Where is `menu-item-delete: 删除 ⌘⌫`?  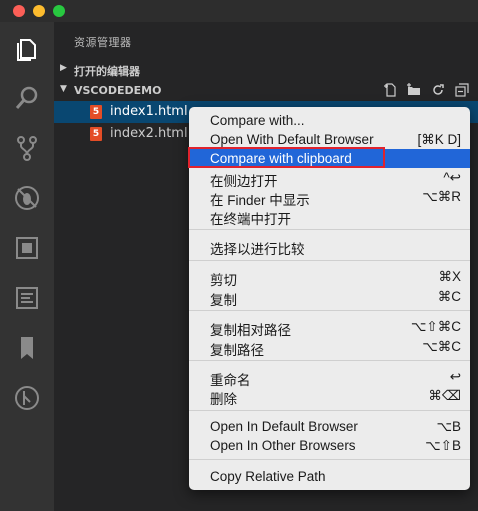 menu-item-delete: 删除 ⌘⌫ is located at coordinates (329, 396).